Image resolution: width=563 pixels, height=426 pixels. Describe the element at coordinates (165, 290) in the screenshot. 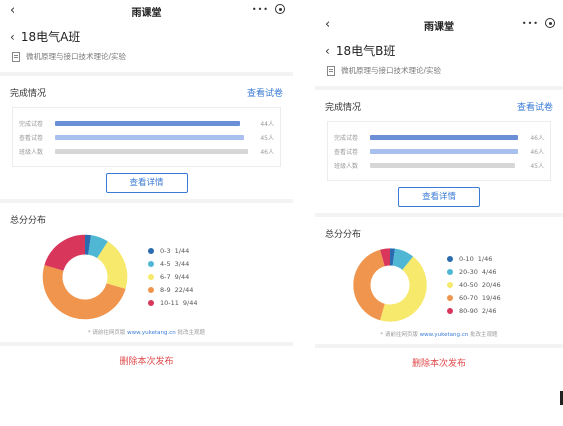

I see `legend-range: 8-9` at that location.